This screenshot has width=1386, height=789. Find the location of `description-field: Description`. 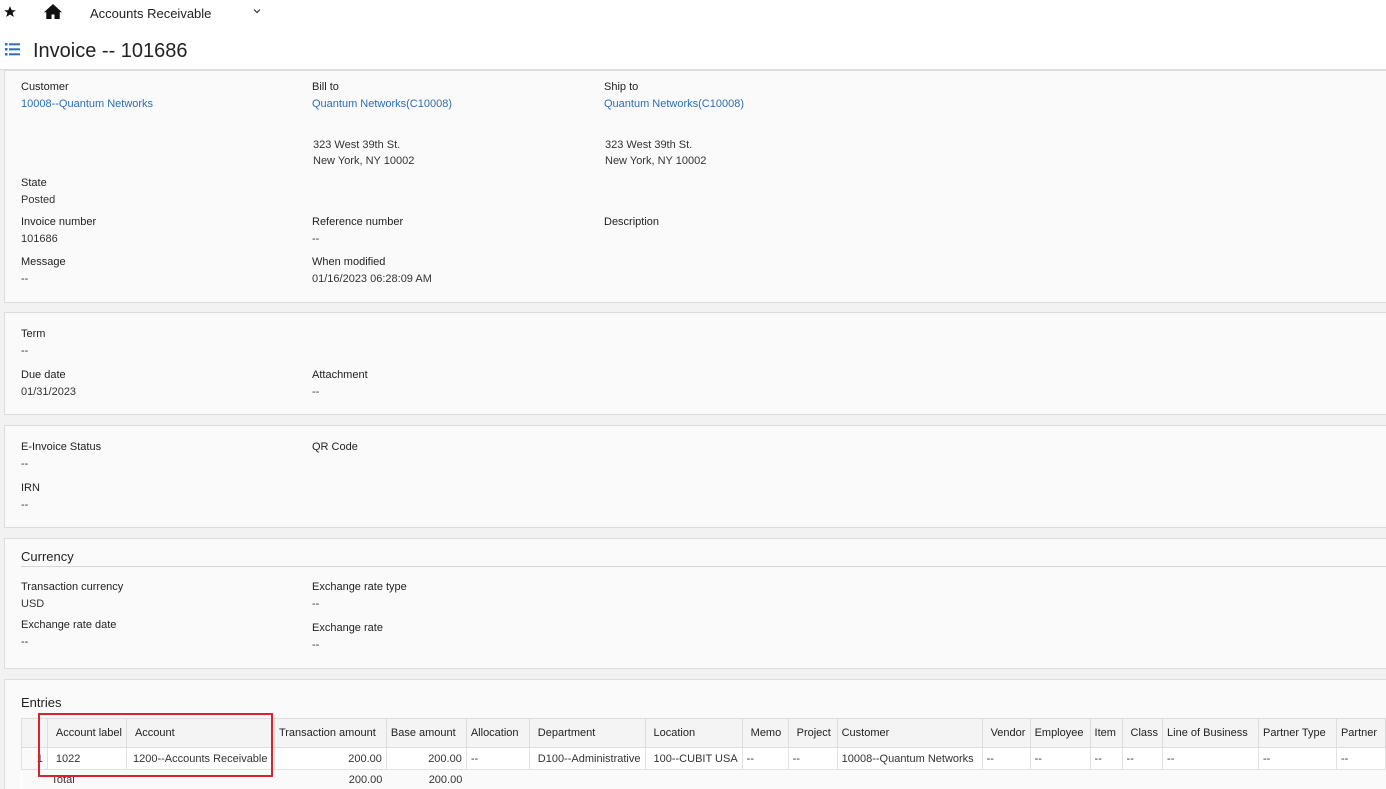

description-field: Description is located at coordinates (631, 222).